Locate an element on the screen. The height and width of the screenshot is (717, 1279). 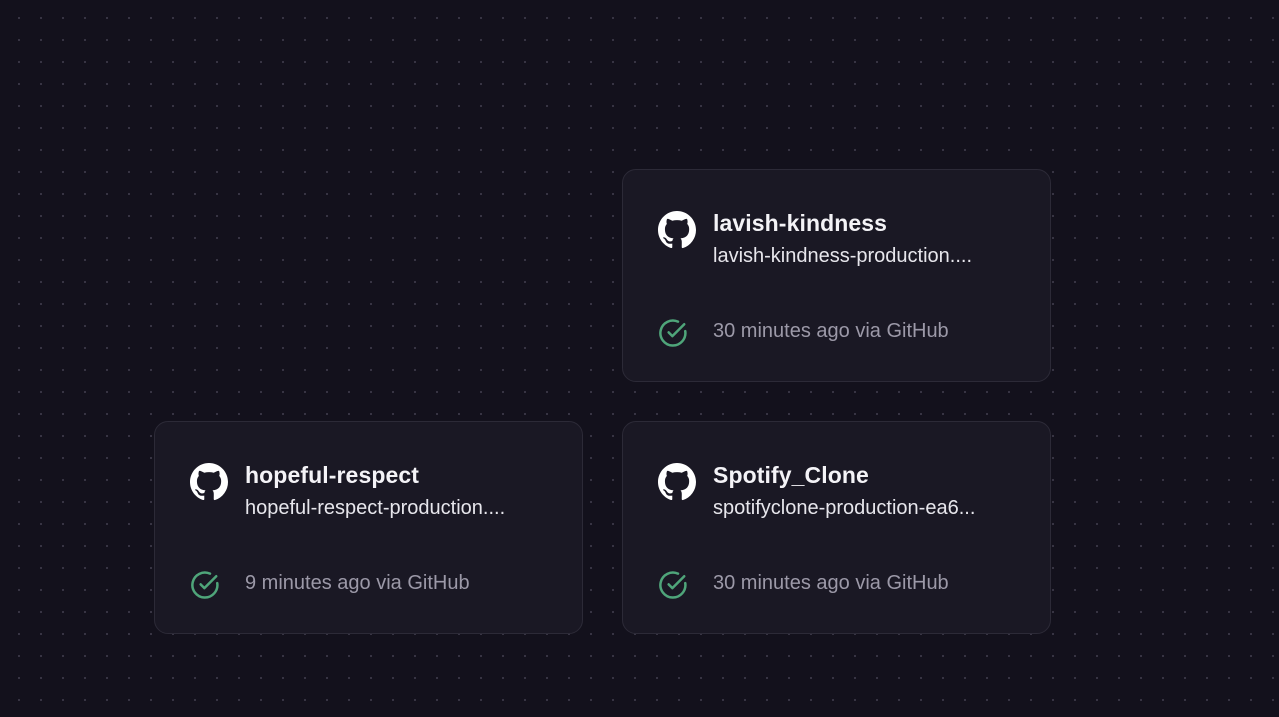
deployment-status: 9 minutes ago via GitHub is located at coordinates (357, 583).